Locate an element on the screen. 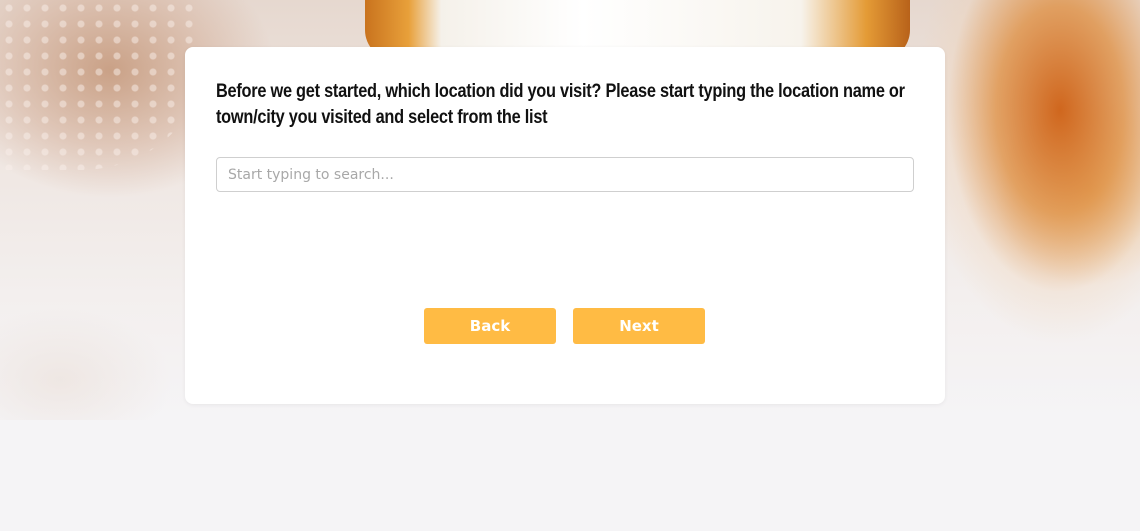 Image resolution: width=1140 pixels, height=531 pixels. next-button: Next is located at coordinates (639, 326).